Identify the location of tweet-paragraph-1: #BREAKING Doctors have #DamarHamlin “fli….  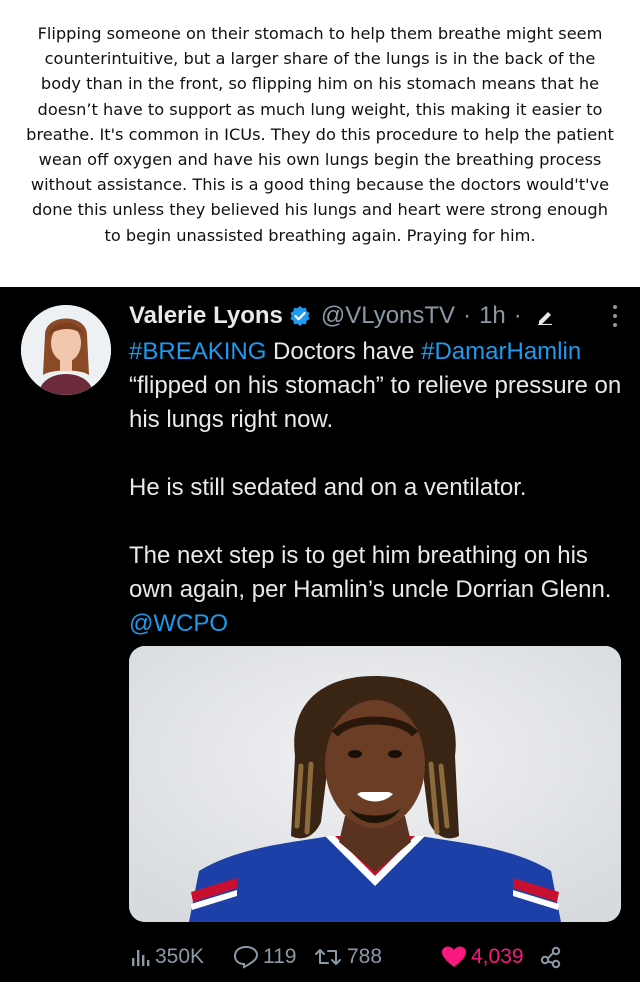
(376, 386).